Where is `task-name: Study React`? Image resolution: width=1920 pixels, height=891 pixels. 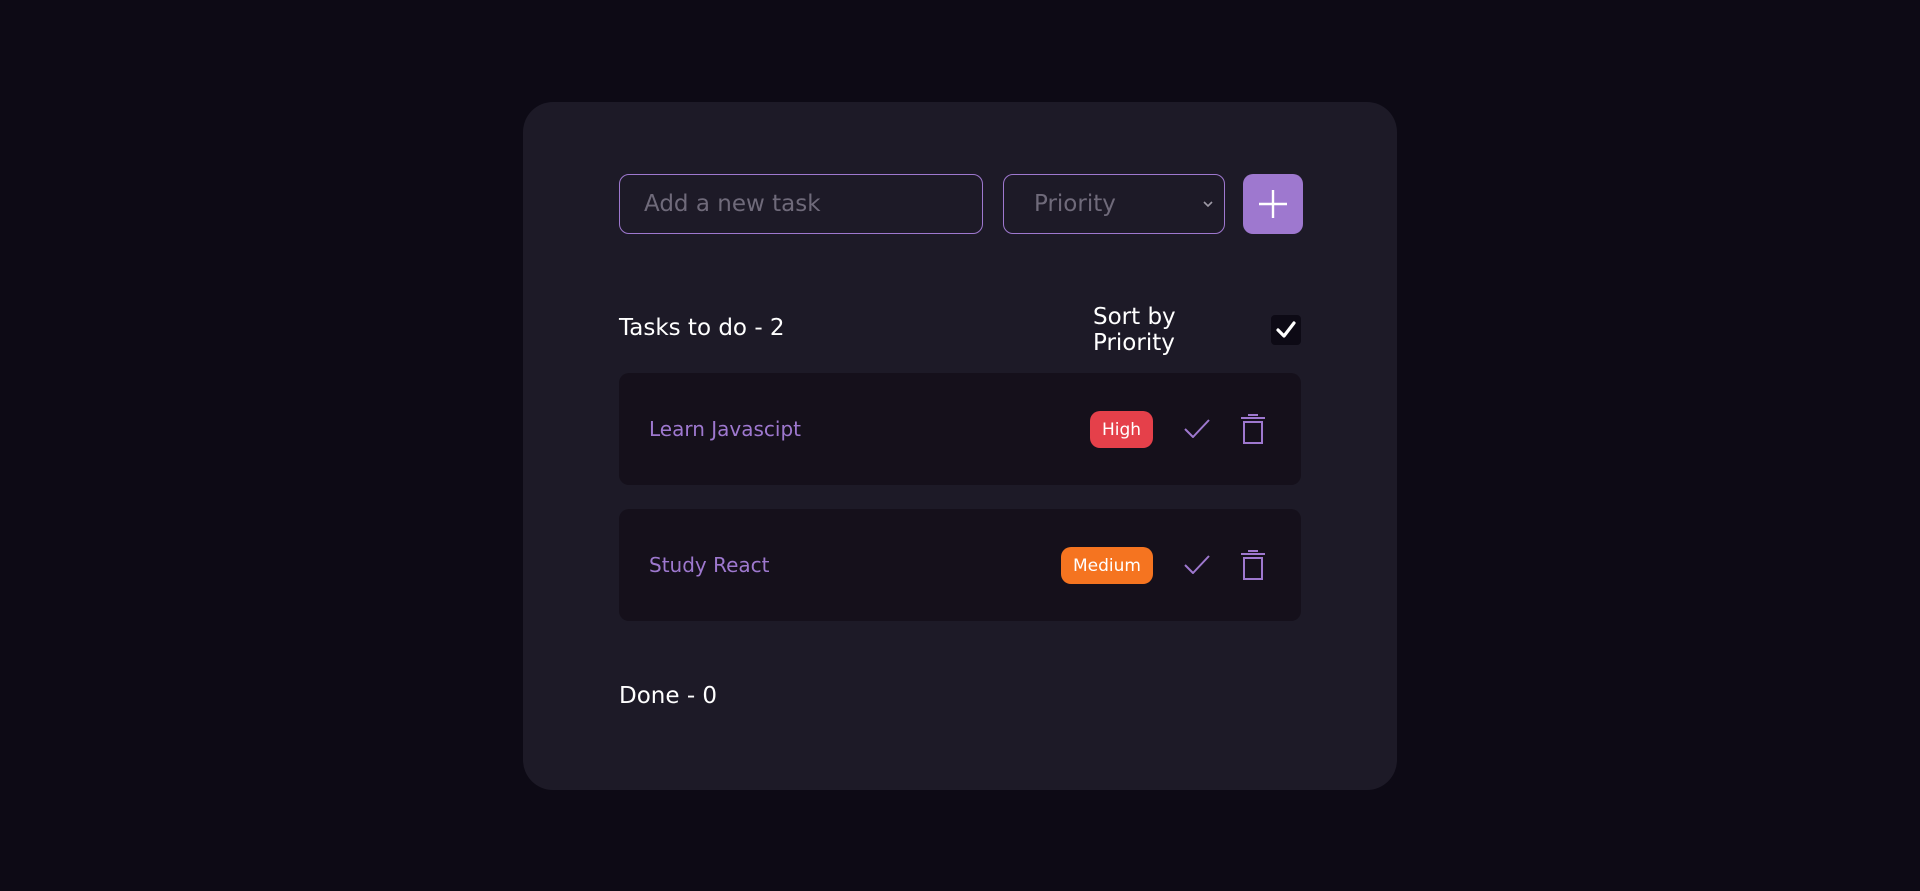
task-name: Study React is located at coordinates (709, 565).